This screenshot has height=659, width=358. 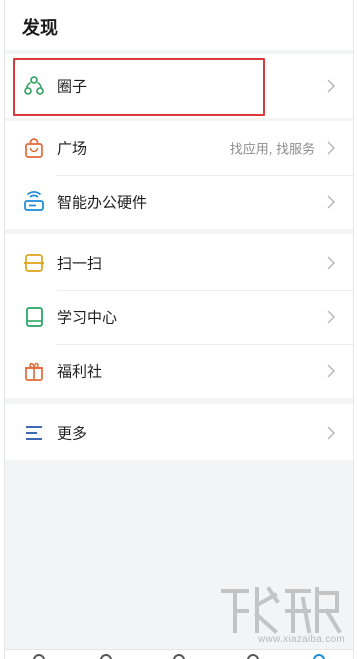 I want to click on item-label: 学习中心, so click(x=87, y=318).